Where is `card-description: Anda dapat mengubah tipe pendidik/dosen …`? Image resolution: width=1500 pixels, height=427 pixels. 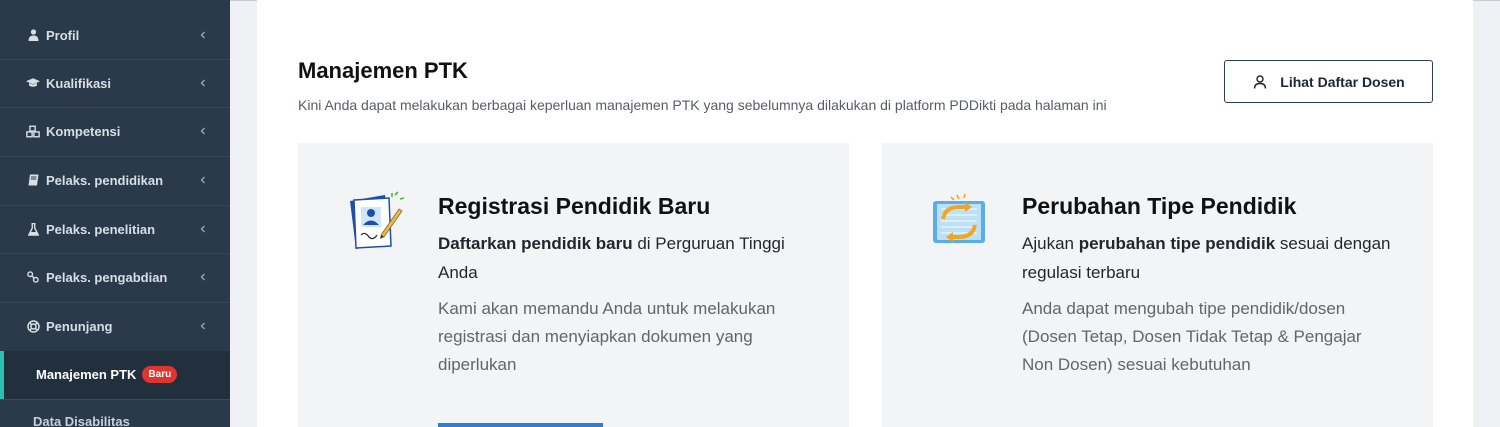
card-description: Anda dapat mengubah tipe pendidik/dosen … is located at coordinates (1192, 336).